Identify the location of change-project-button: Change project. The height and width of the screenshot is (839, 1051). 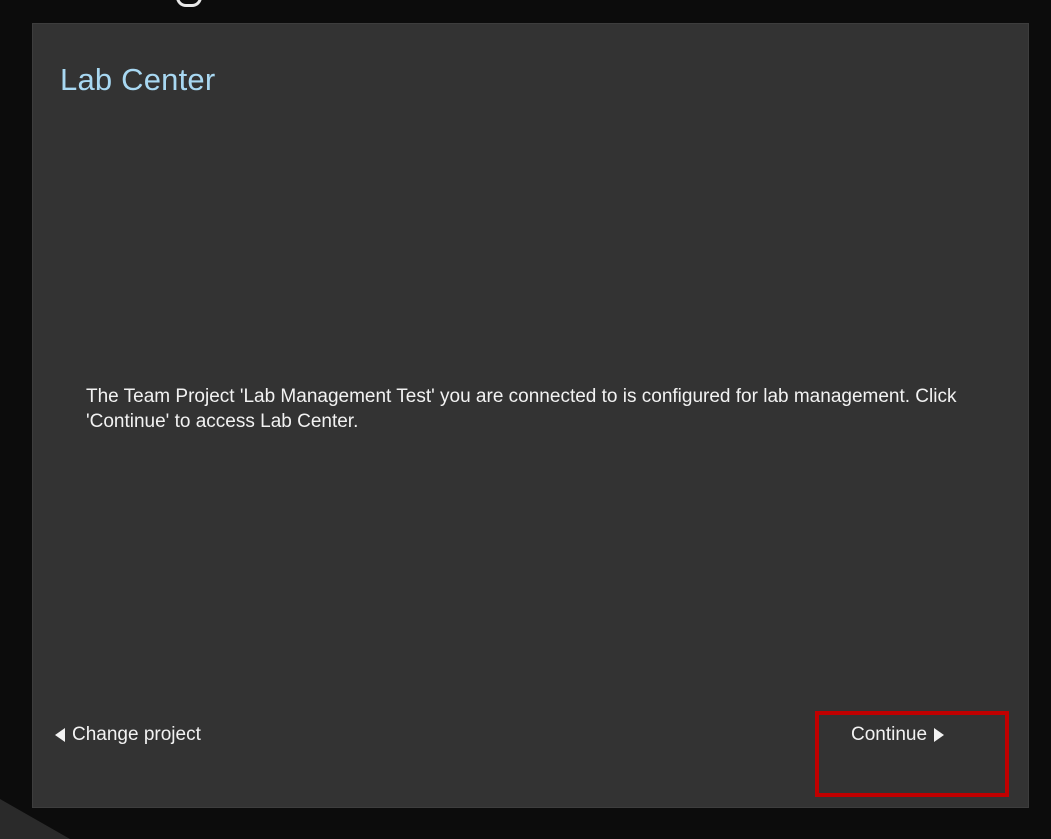
(128, 735).